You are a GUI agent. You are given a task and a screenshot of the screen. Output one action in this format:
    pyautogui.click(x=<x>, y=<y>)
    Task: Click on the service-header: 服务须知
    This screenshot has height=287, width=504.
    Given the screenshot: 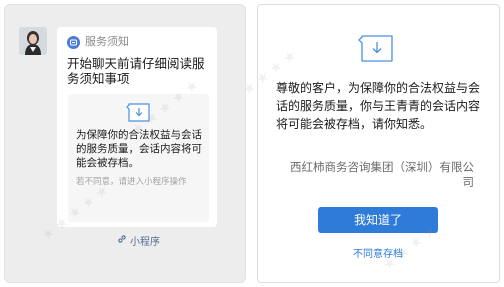 What is the action you would take?
    pyautogui.click(x=98, y=42)
    